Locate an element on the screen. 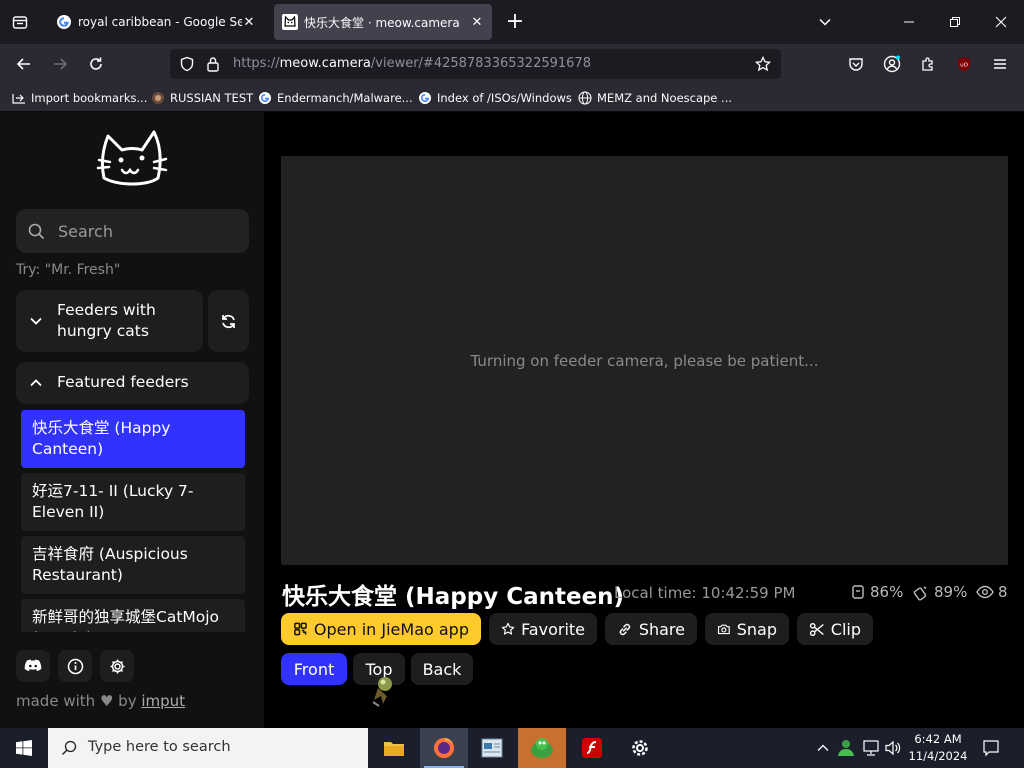 The image size is (1024, 768). feeder-item-castle: 新鲜哥的独享城堡CatMojo (Castle) is located at coordinates (133, 615).